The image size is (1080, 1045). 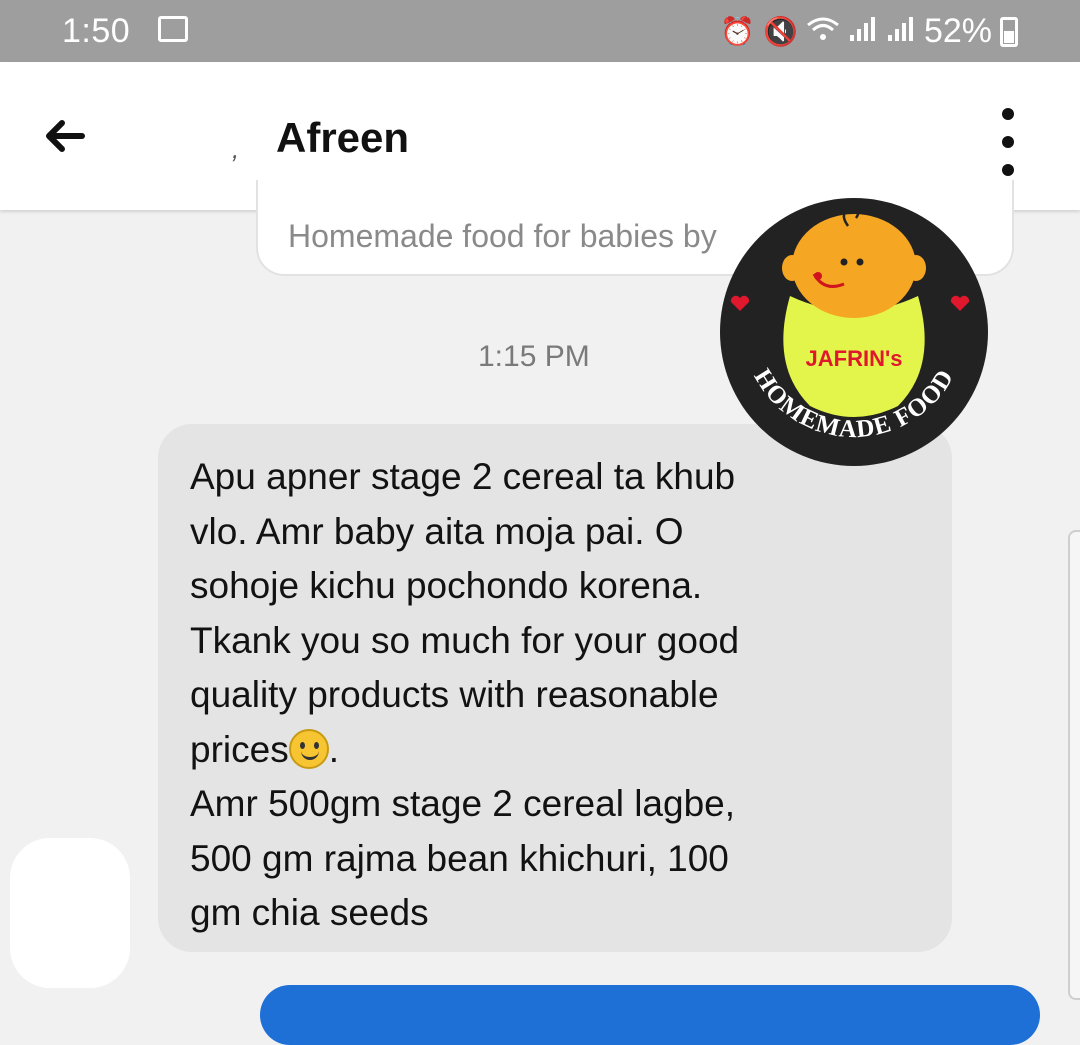 I want to click on status-time: 1:50, so click(x=96, y=31).